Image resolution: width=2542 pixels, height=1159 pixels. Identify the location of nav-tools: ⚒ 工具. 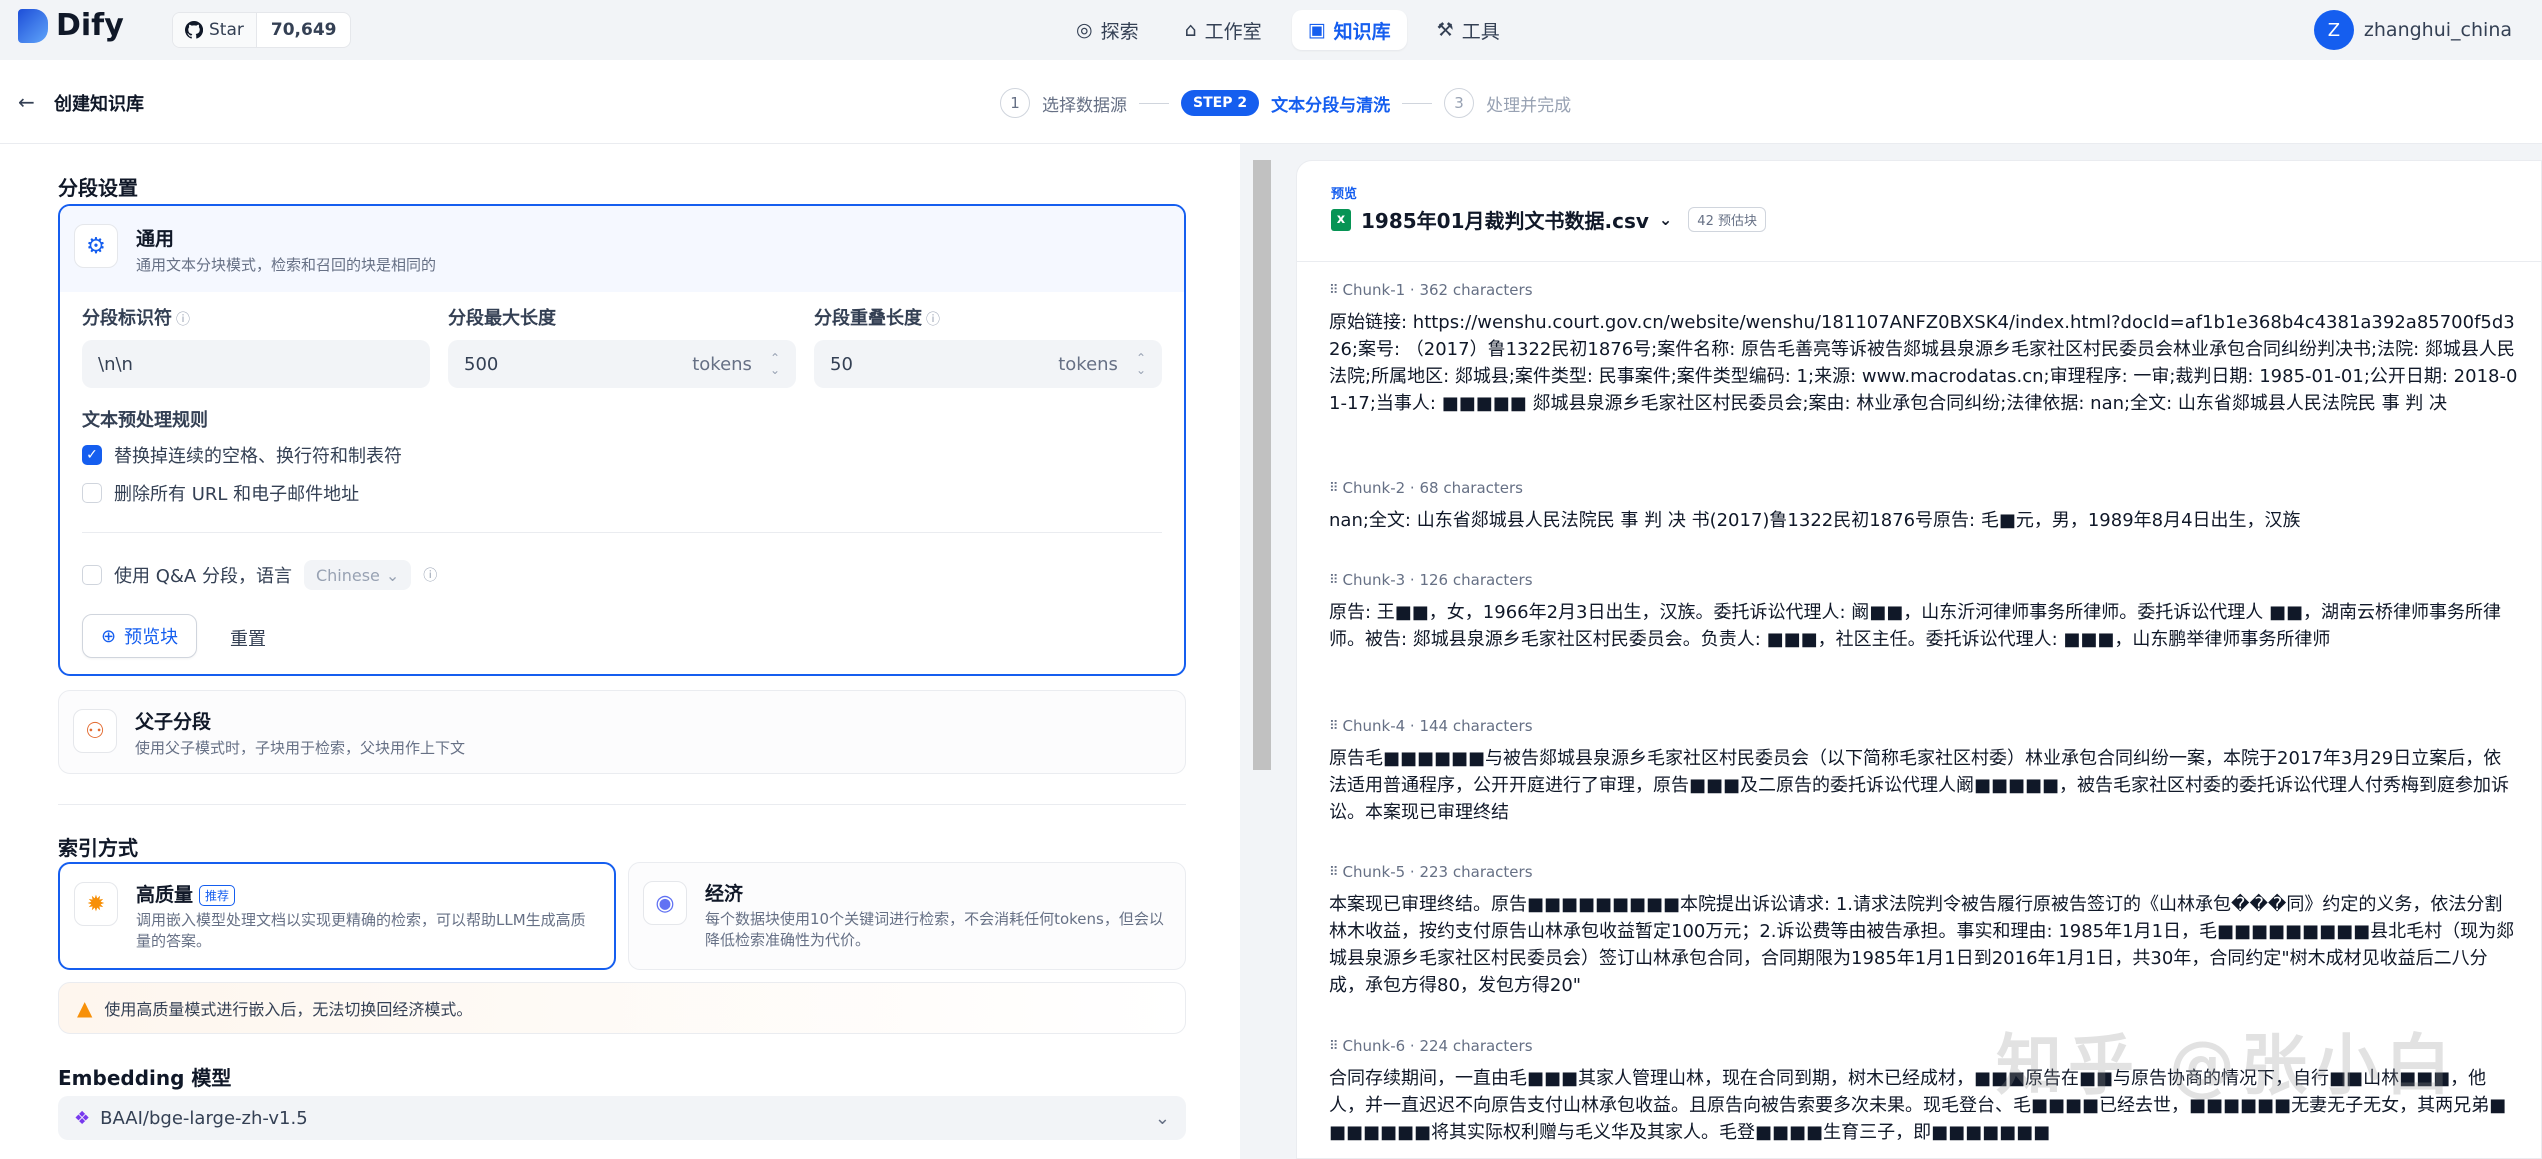
(1468, 30).